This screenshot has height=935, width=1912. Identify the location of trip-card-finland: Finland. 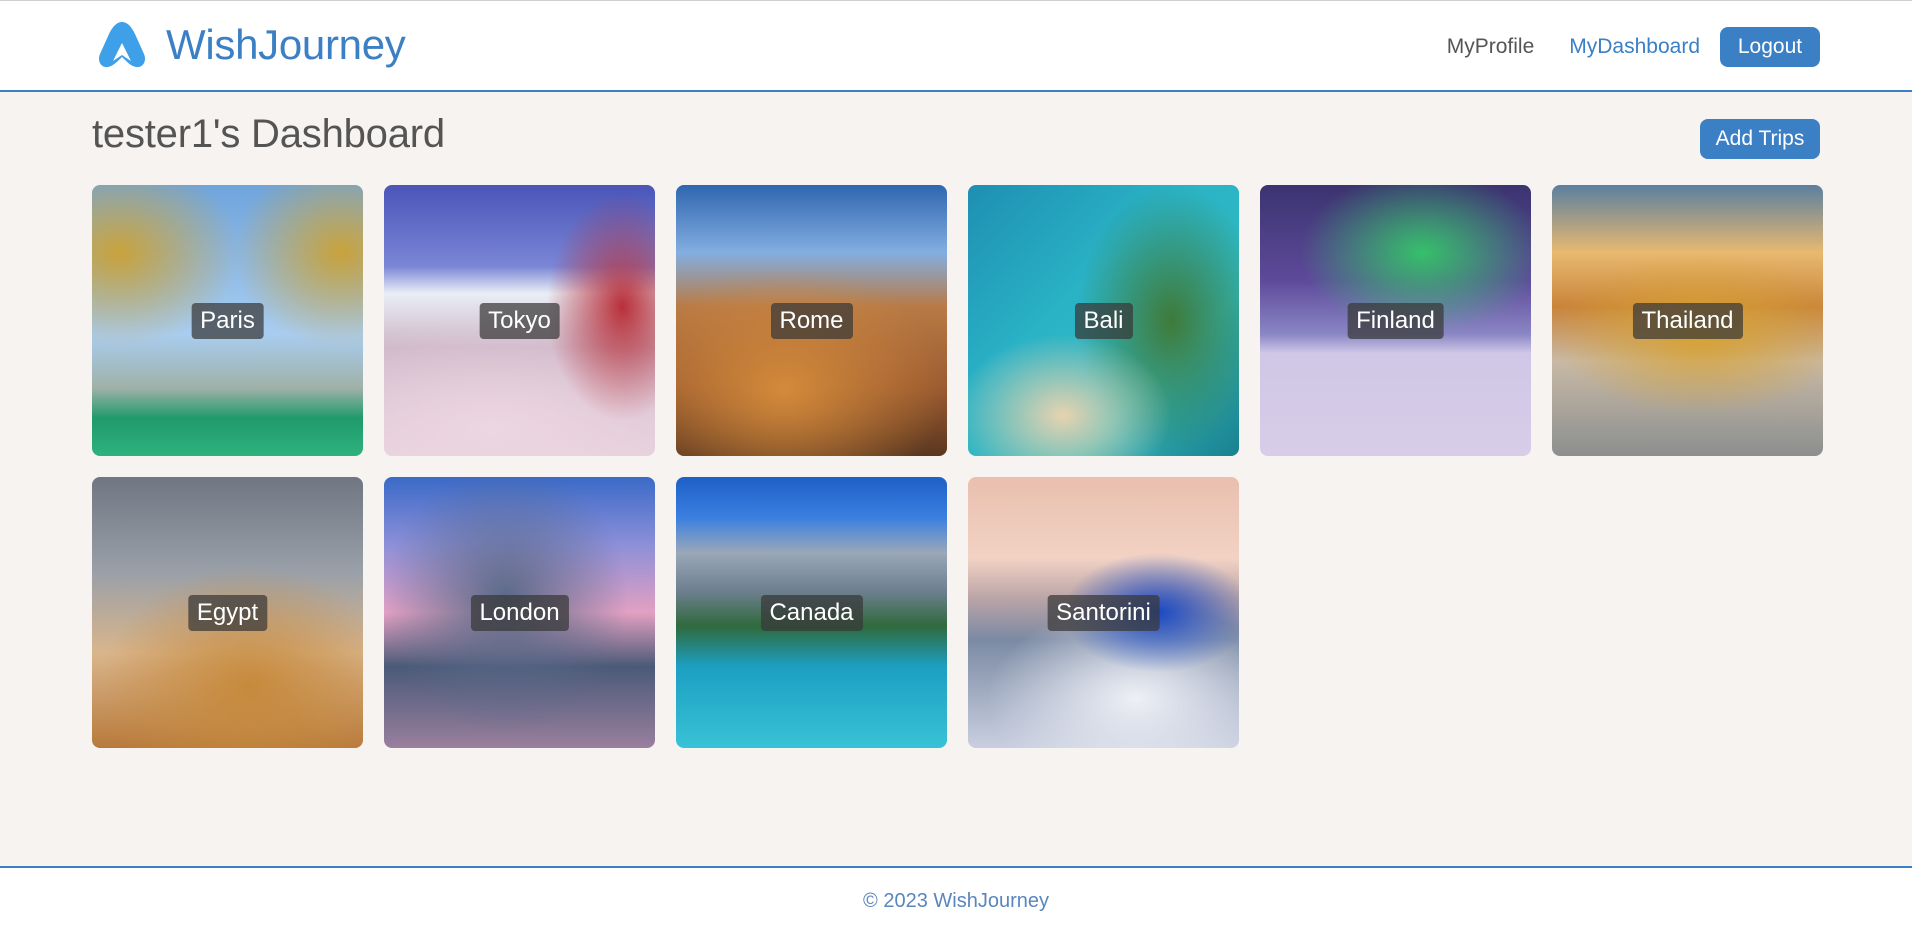
(1395, 320).